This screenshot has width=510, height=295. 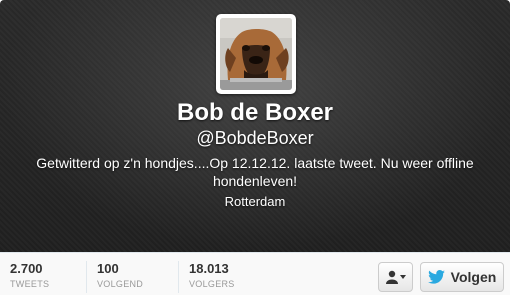 What do you see at coordinates (114, 277) in the screenshot?
I see `stat-following: 100 VOLGEND` at bounding box center [114, 277].